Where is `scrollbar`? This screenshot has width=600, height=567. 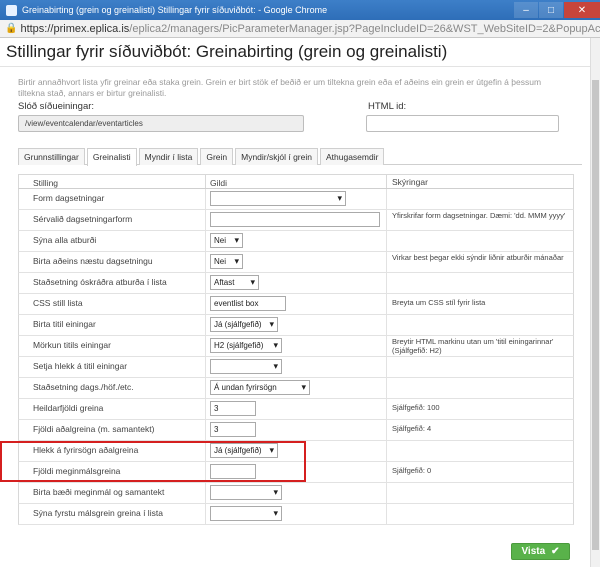 scrollbar is located at coordinates (595, 302).